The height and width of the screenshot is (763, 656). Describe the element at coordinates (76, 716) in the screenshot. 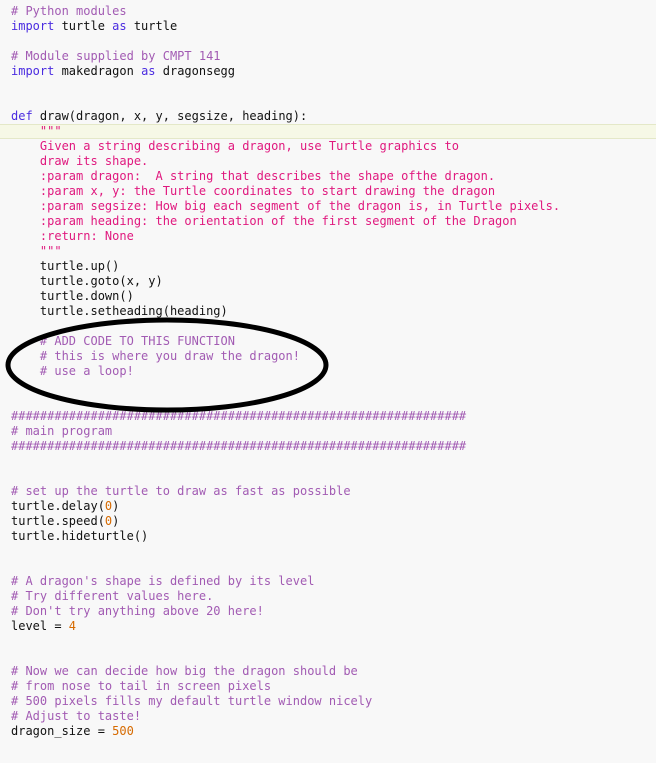

I see `comment-token: # Adjust to taste!` at that location.